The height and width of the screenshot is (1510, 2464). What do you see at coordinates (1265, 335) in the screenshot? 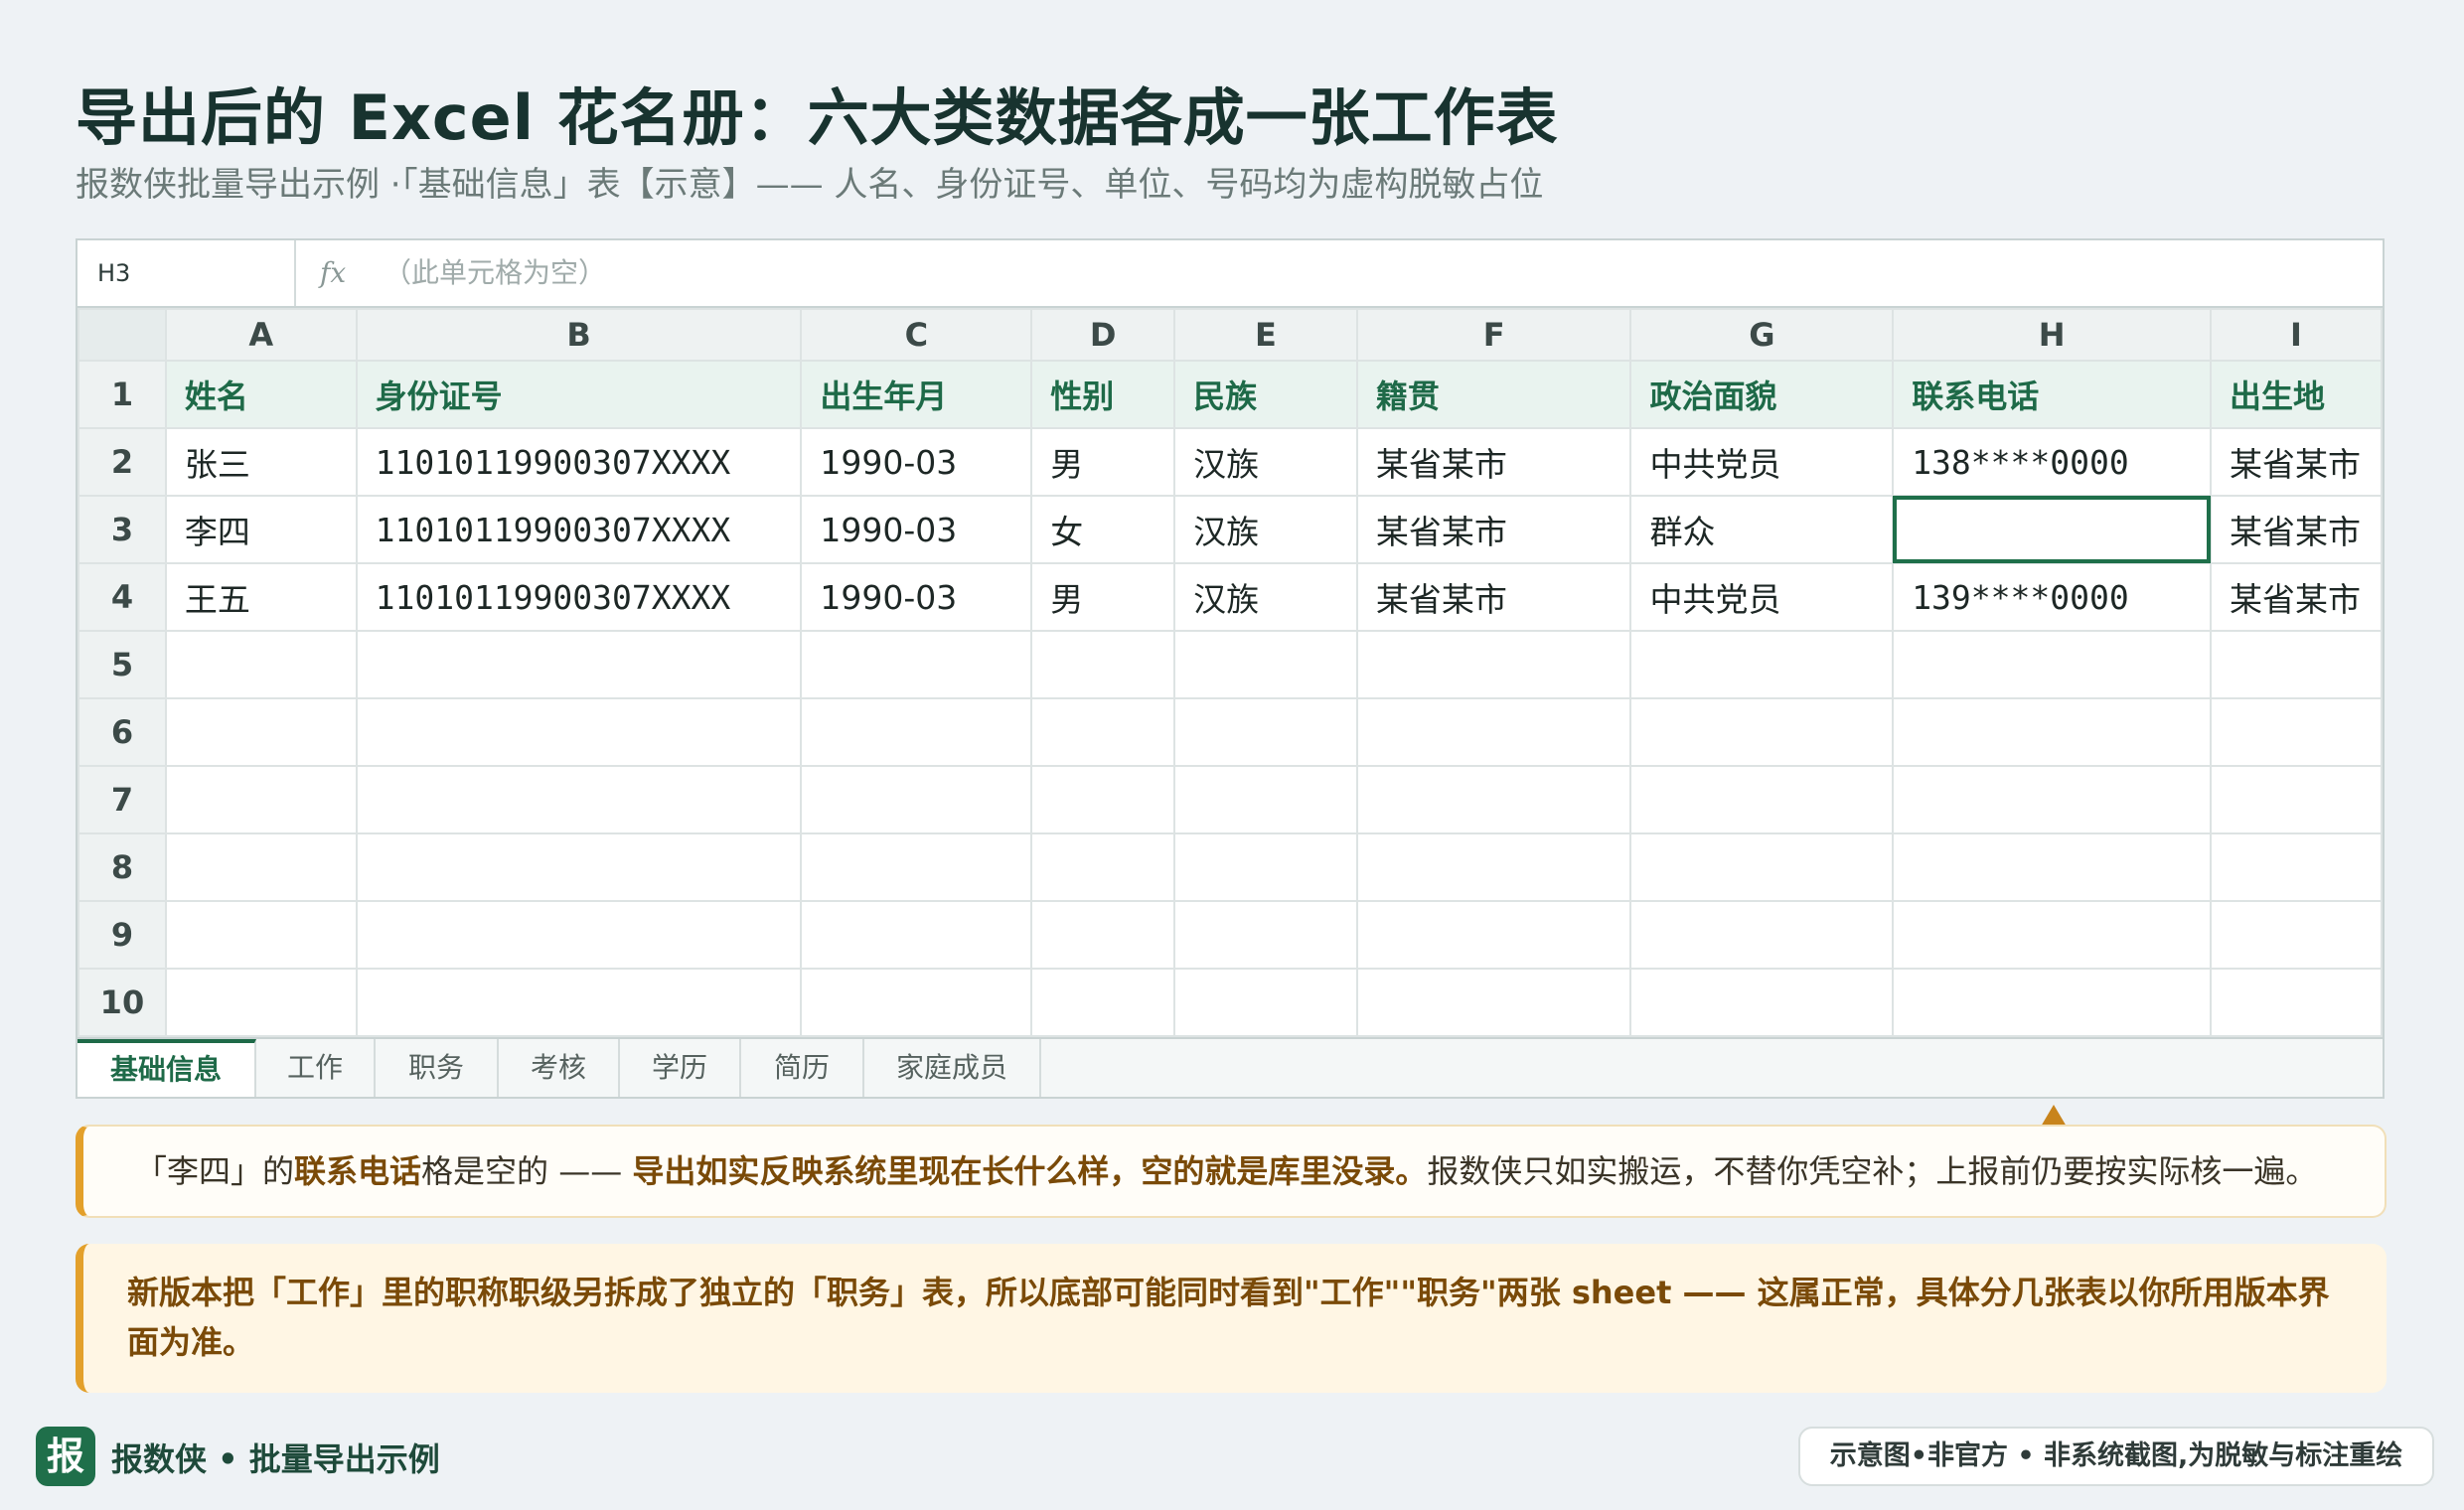
I see `column-header: E` at bounding box center [1265, 335].